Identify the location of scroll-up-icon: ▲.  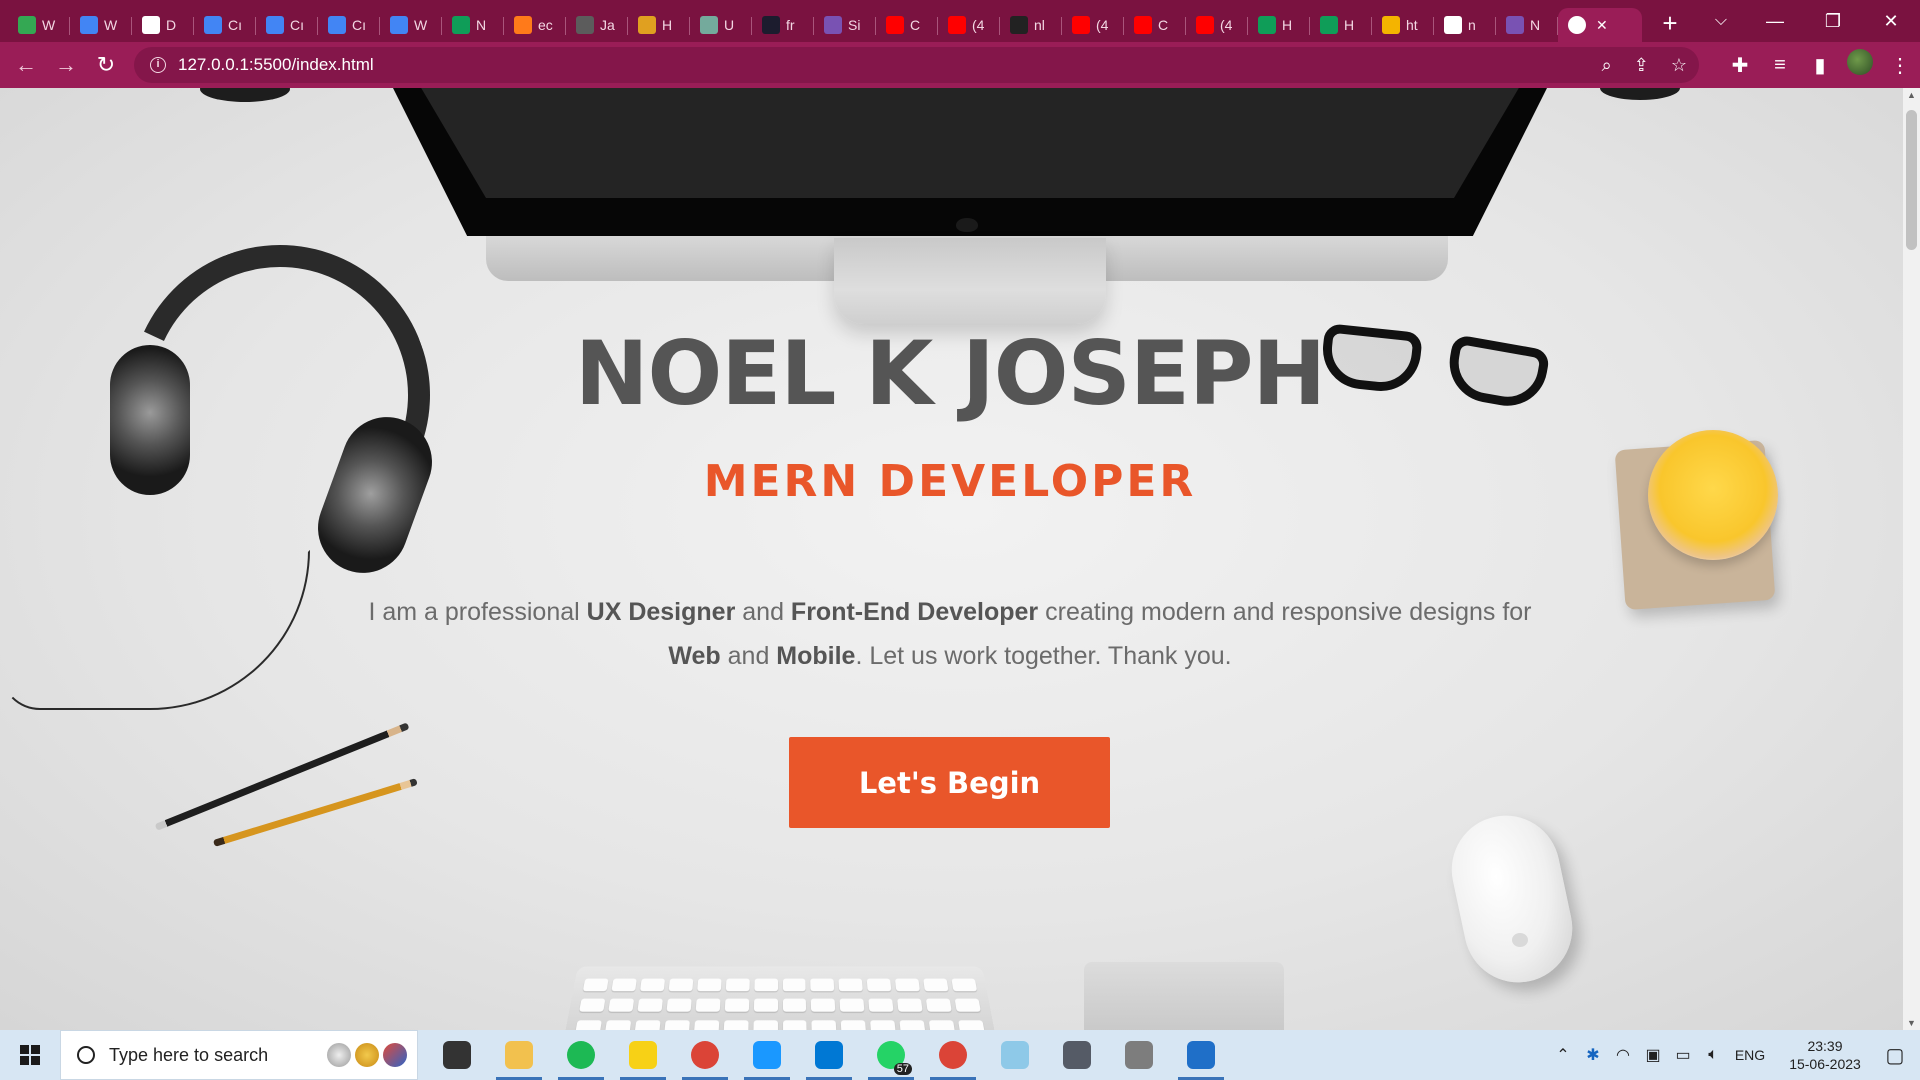
(1911, 95).